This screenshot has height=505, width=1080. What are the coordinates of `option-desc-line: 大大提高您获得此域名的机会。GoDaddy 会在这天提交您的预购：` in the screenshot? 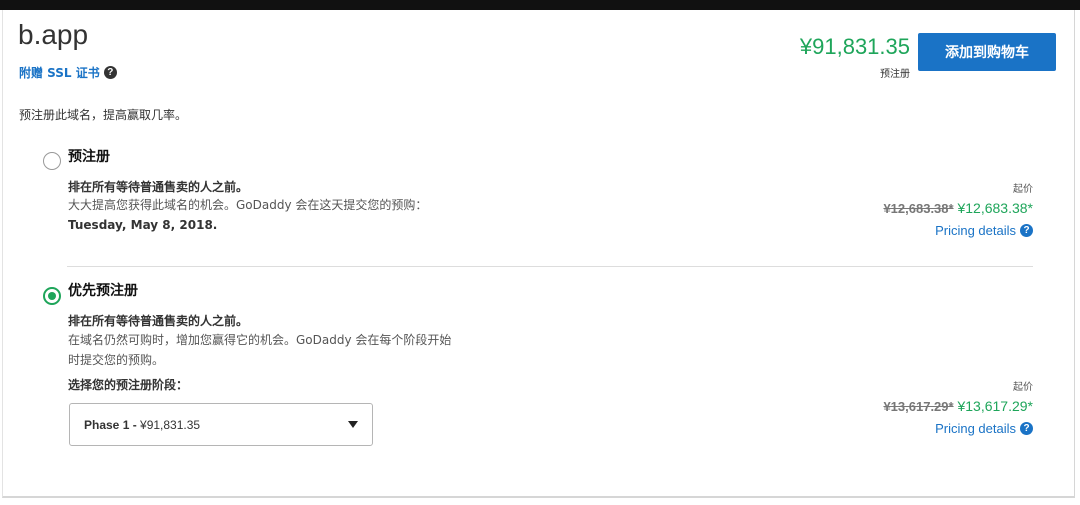 It's located at (248, 205).